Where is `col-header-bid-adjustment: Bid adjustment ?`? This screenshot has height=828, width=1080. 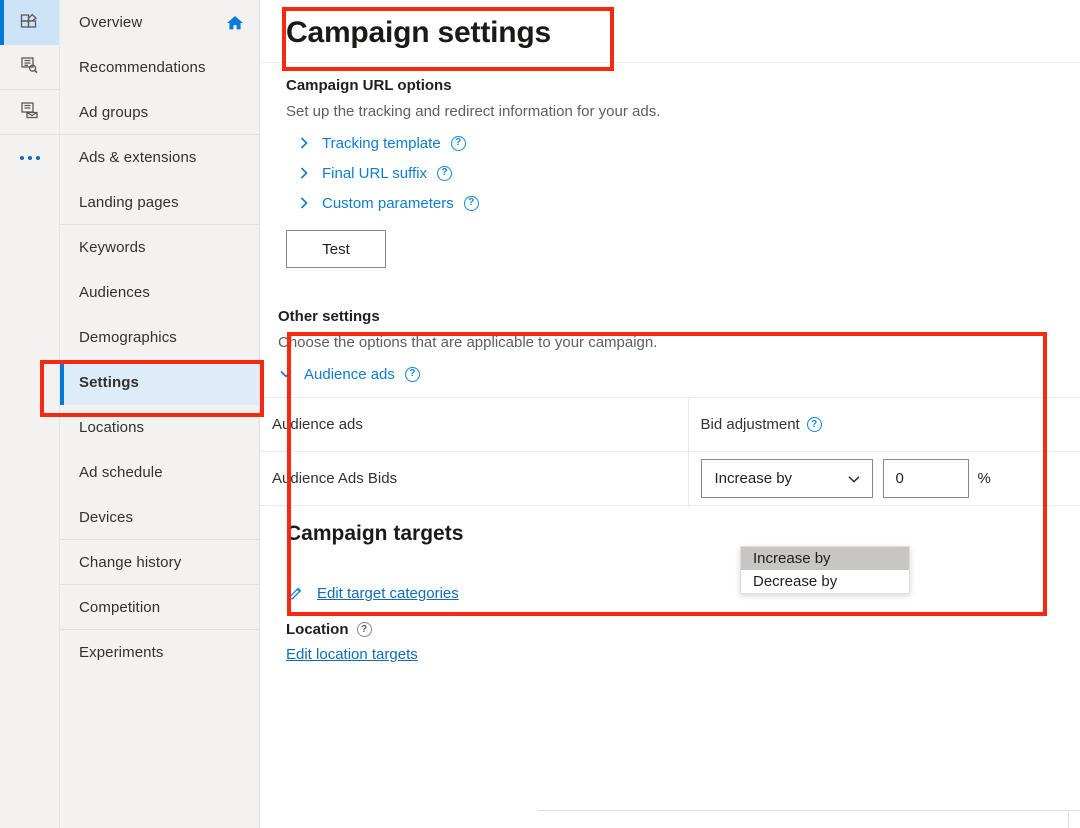
col-header-bid-adjustment: Bid adjustment ? is located at coordinates (884, 424).